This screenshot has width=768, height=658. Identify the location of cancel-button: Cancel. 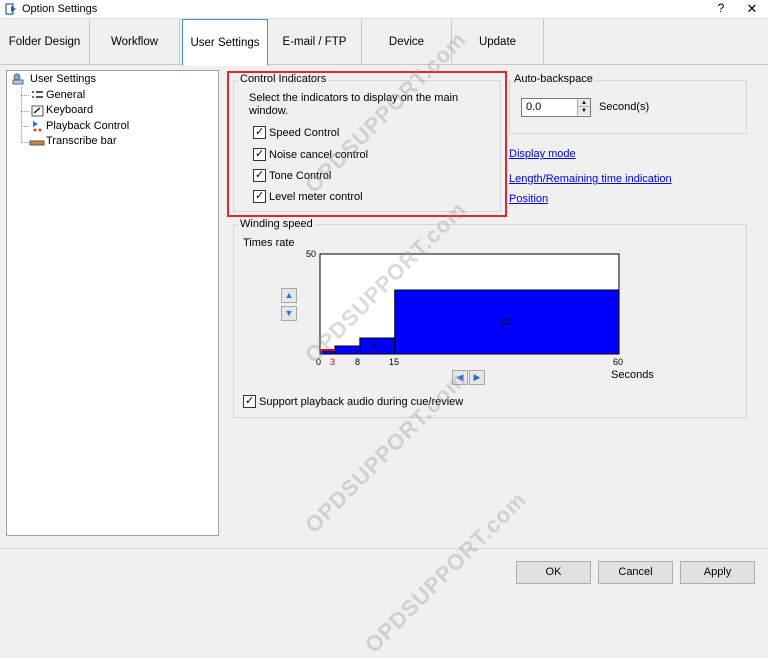
(635, 572).